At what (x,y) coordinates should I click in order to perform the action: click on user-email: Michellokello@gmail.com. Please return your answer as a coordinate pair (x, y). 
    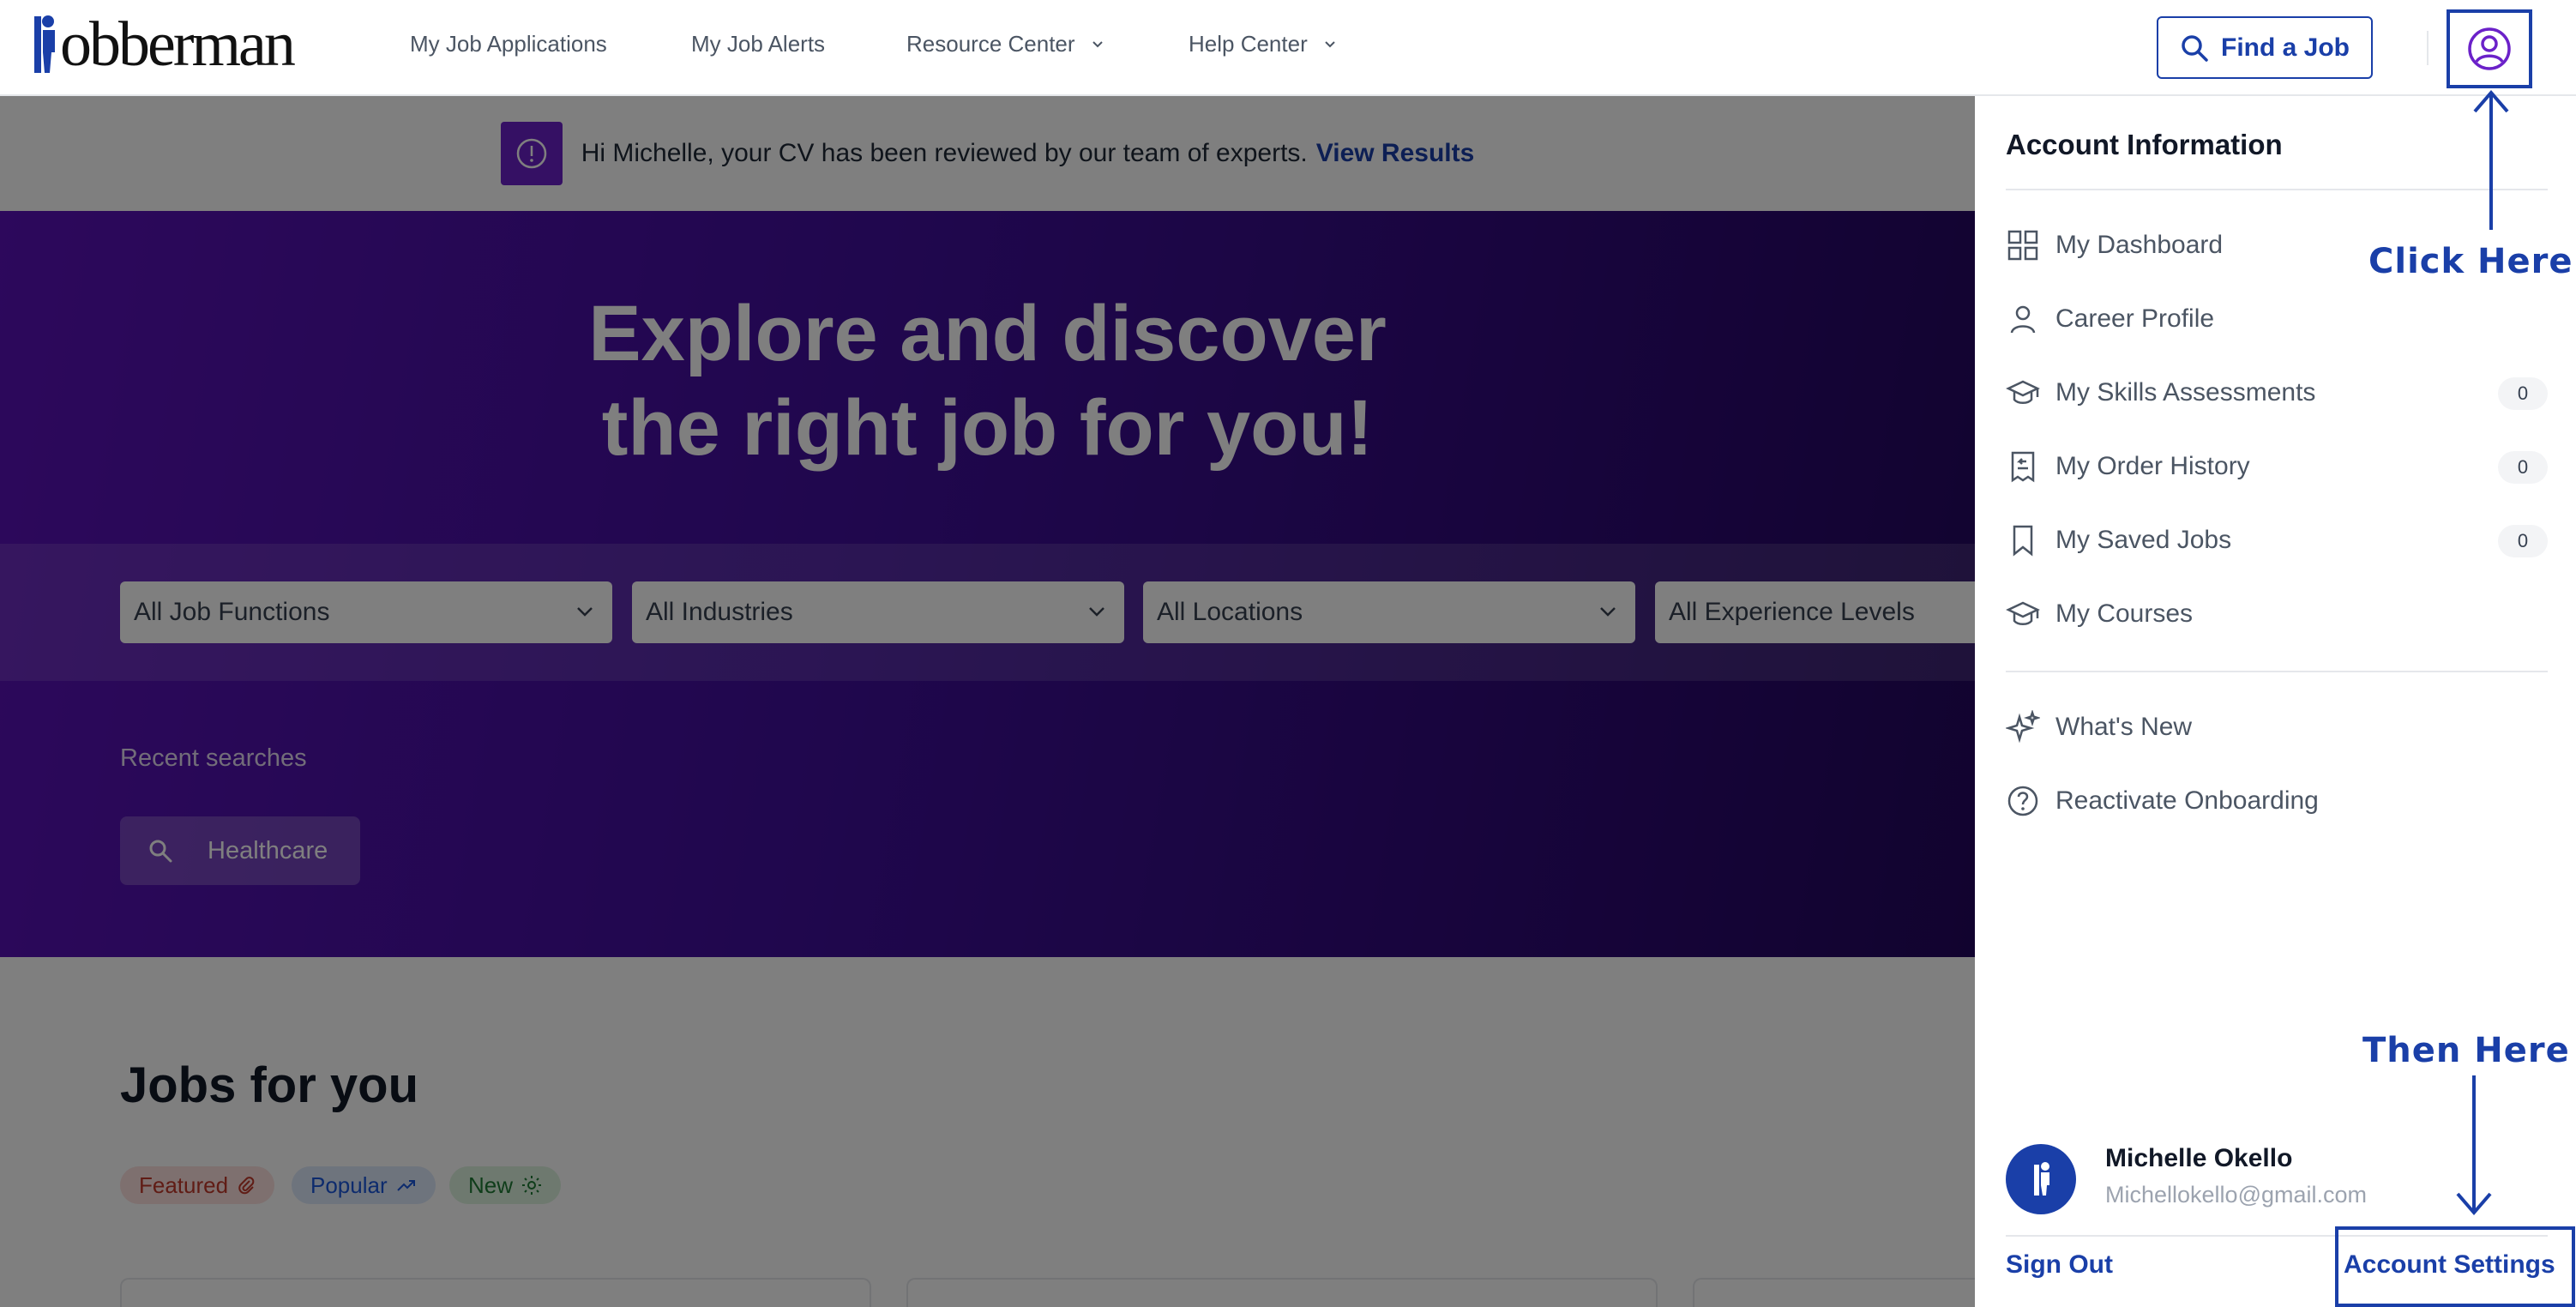
    Looking at the image, I should click on (2236, 1195).